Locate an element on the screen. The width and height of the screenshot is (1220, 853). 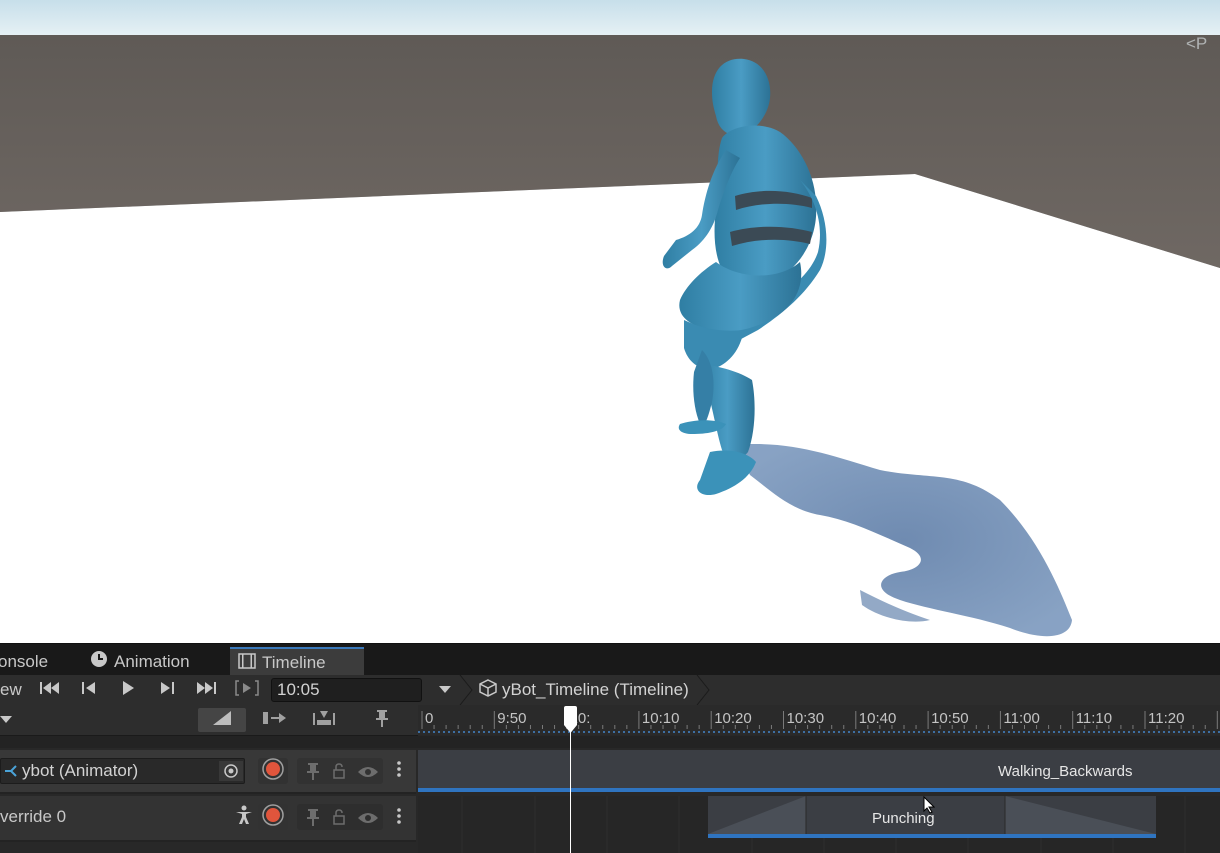
track-options-bar is located at coordinates (209, 720).